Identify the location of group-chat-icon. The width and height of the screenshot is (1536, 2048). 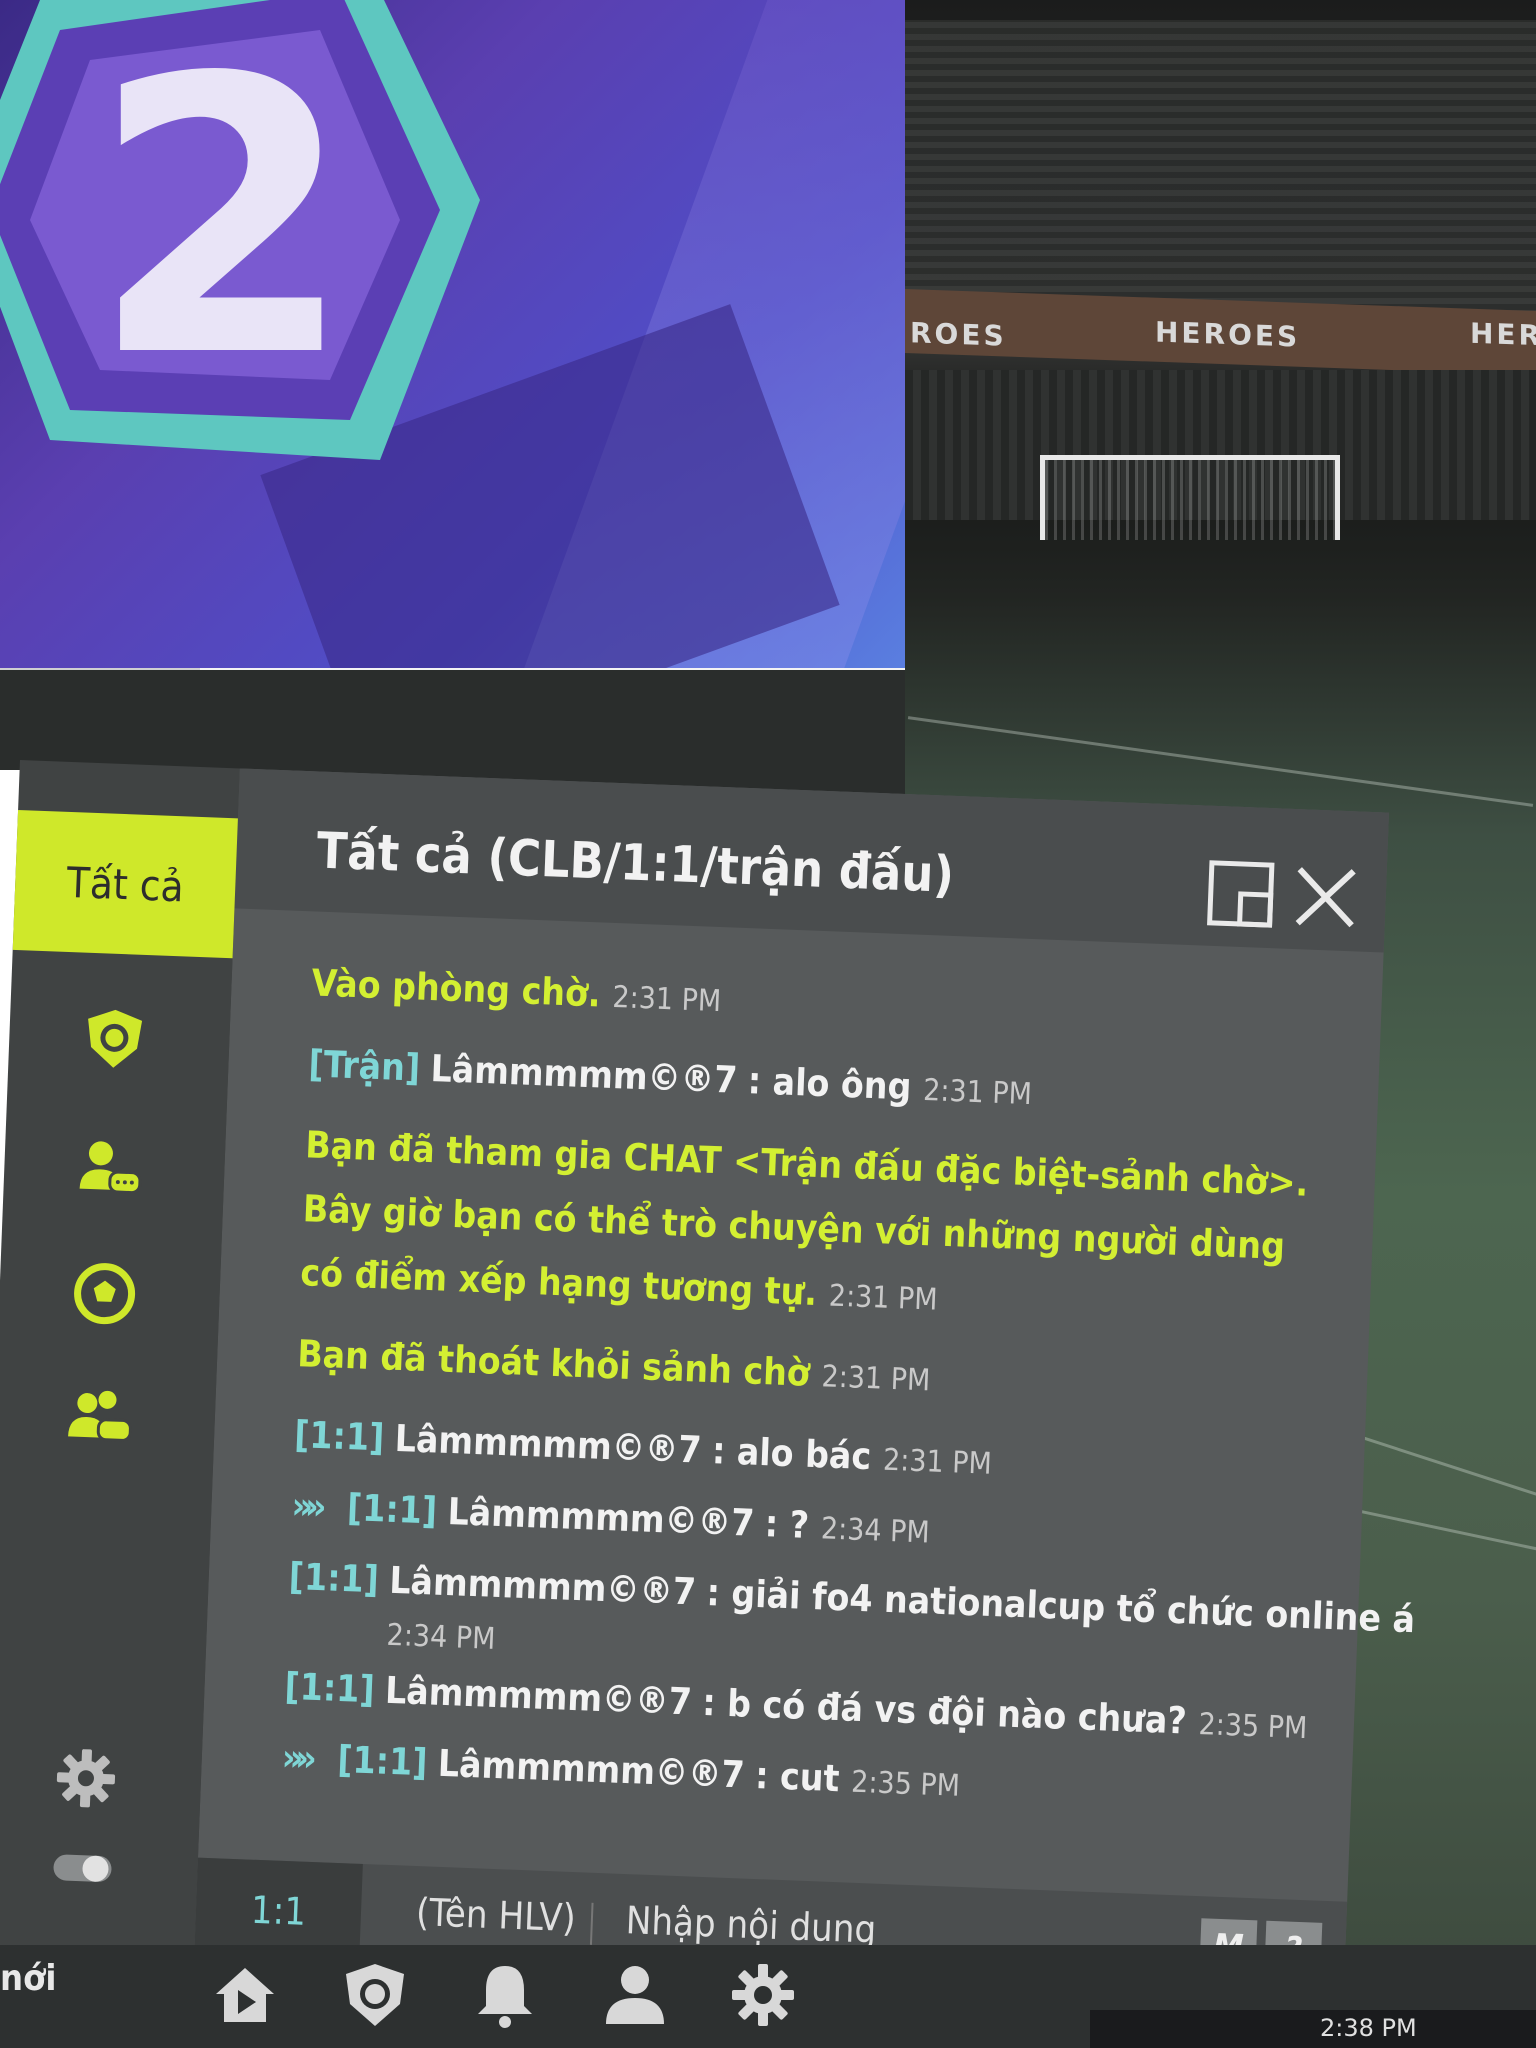
(99, 1418).